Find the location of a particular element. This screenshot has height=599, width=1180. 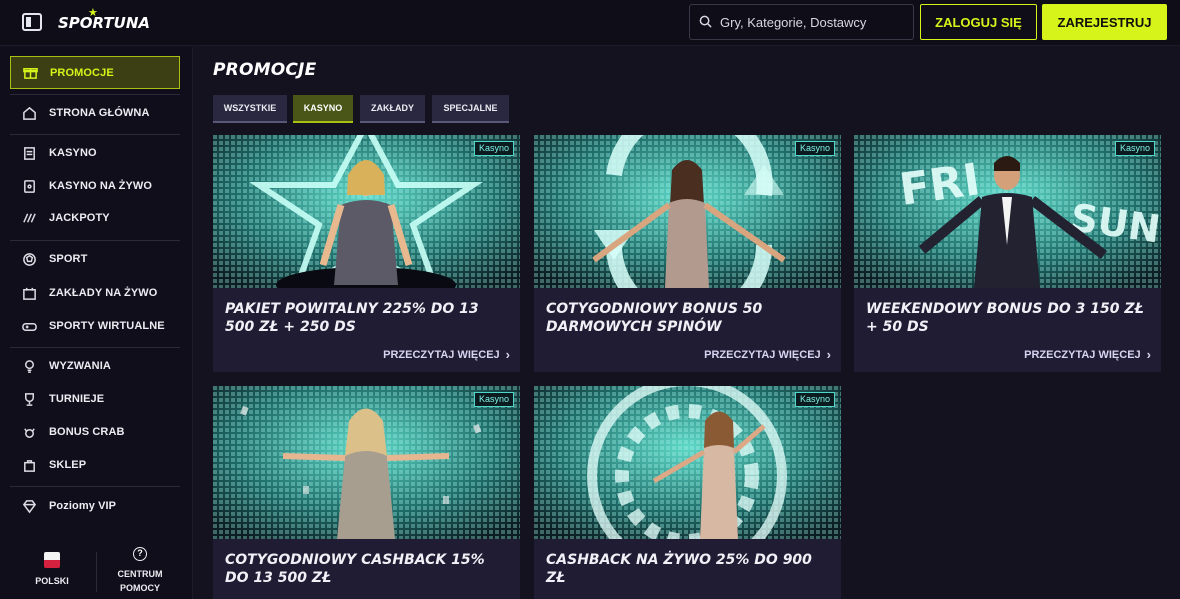

sidebar-item-bonus-crab: BONUS CRAB is located at coordinates (95, 432).